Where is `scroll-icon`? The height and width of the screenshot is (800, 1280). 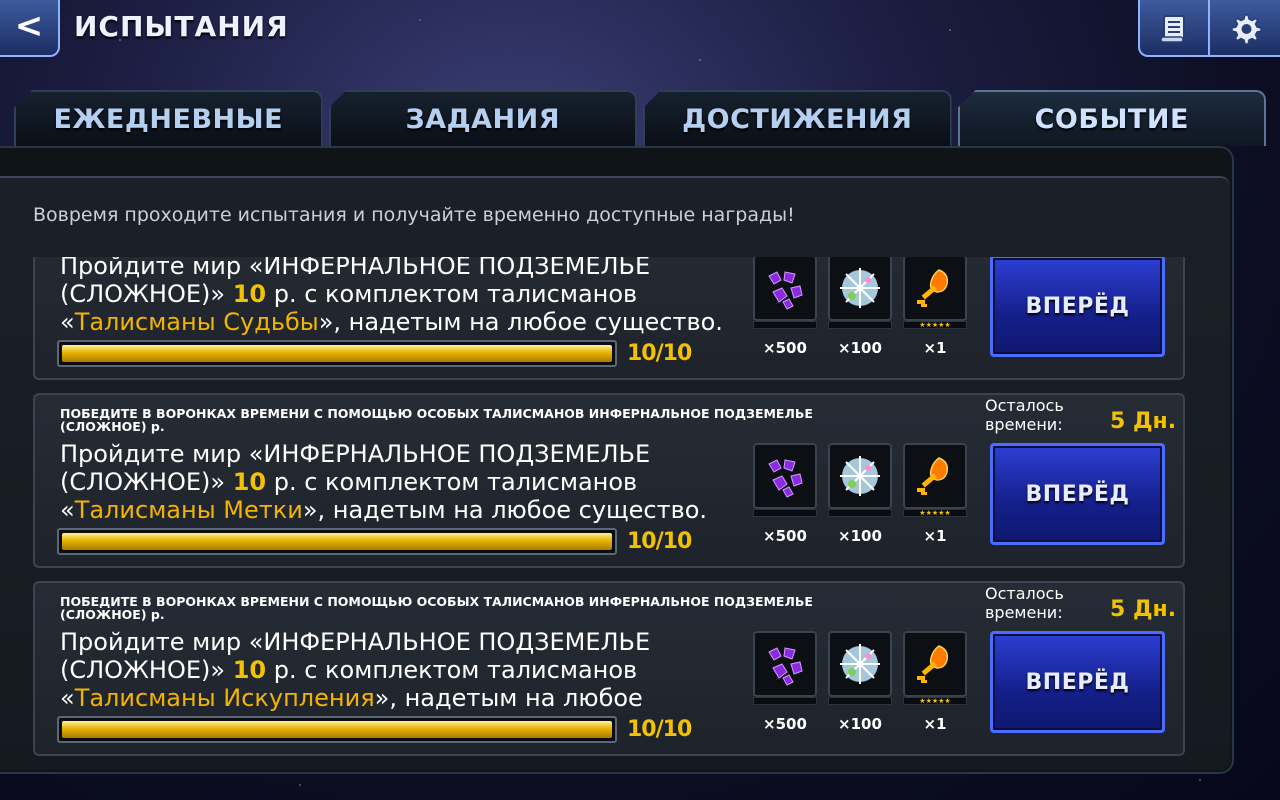 scroll-icon is located at coordinates (1172, 28).